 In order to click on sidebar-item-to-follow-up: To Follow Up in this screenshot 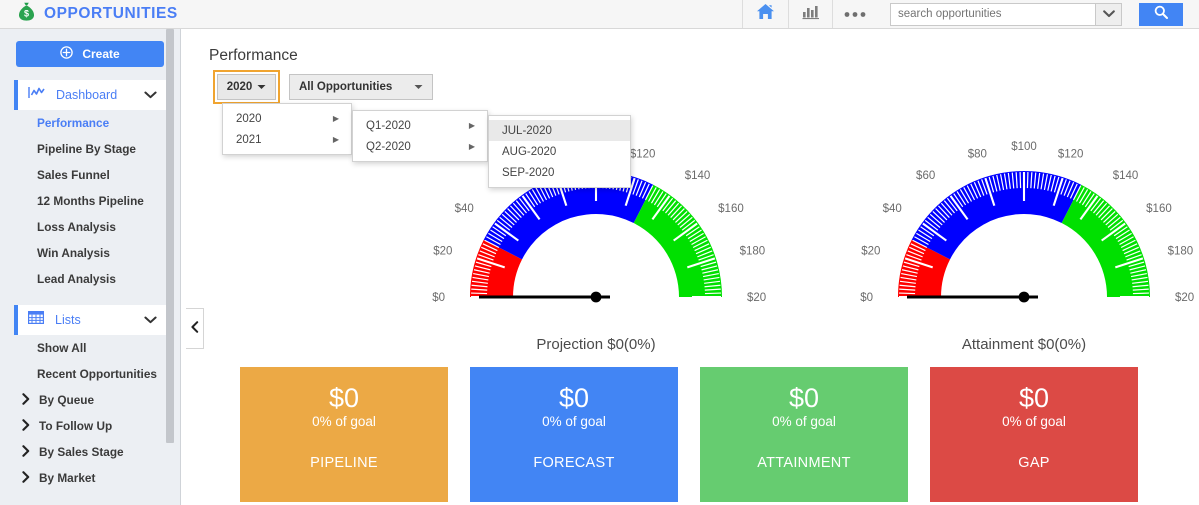, I will do `click(90, 426)`.